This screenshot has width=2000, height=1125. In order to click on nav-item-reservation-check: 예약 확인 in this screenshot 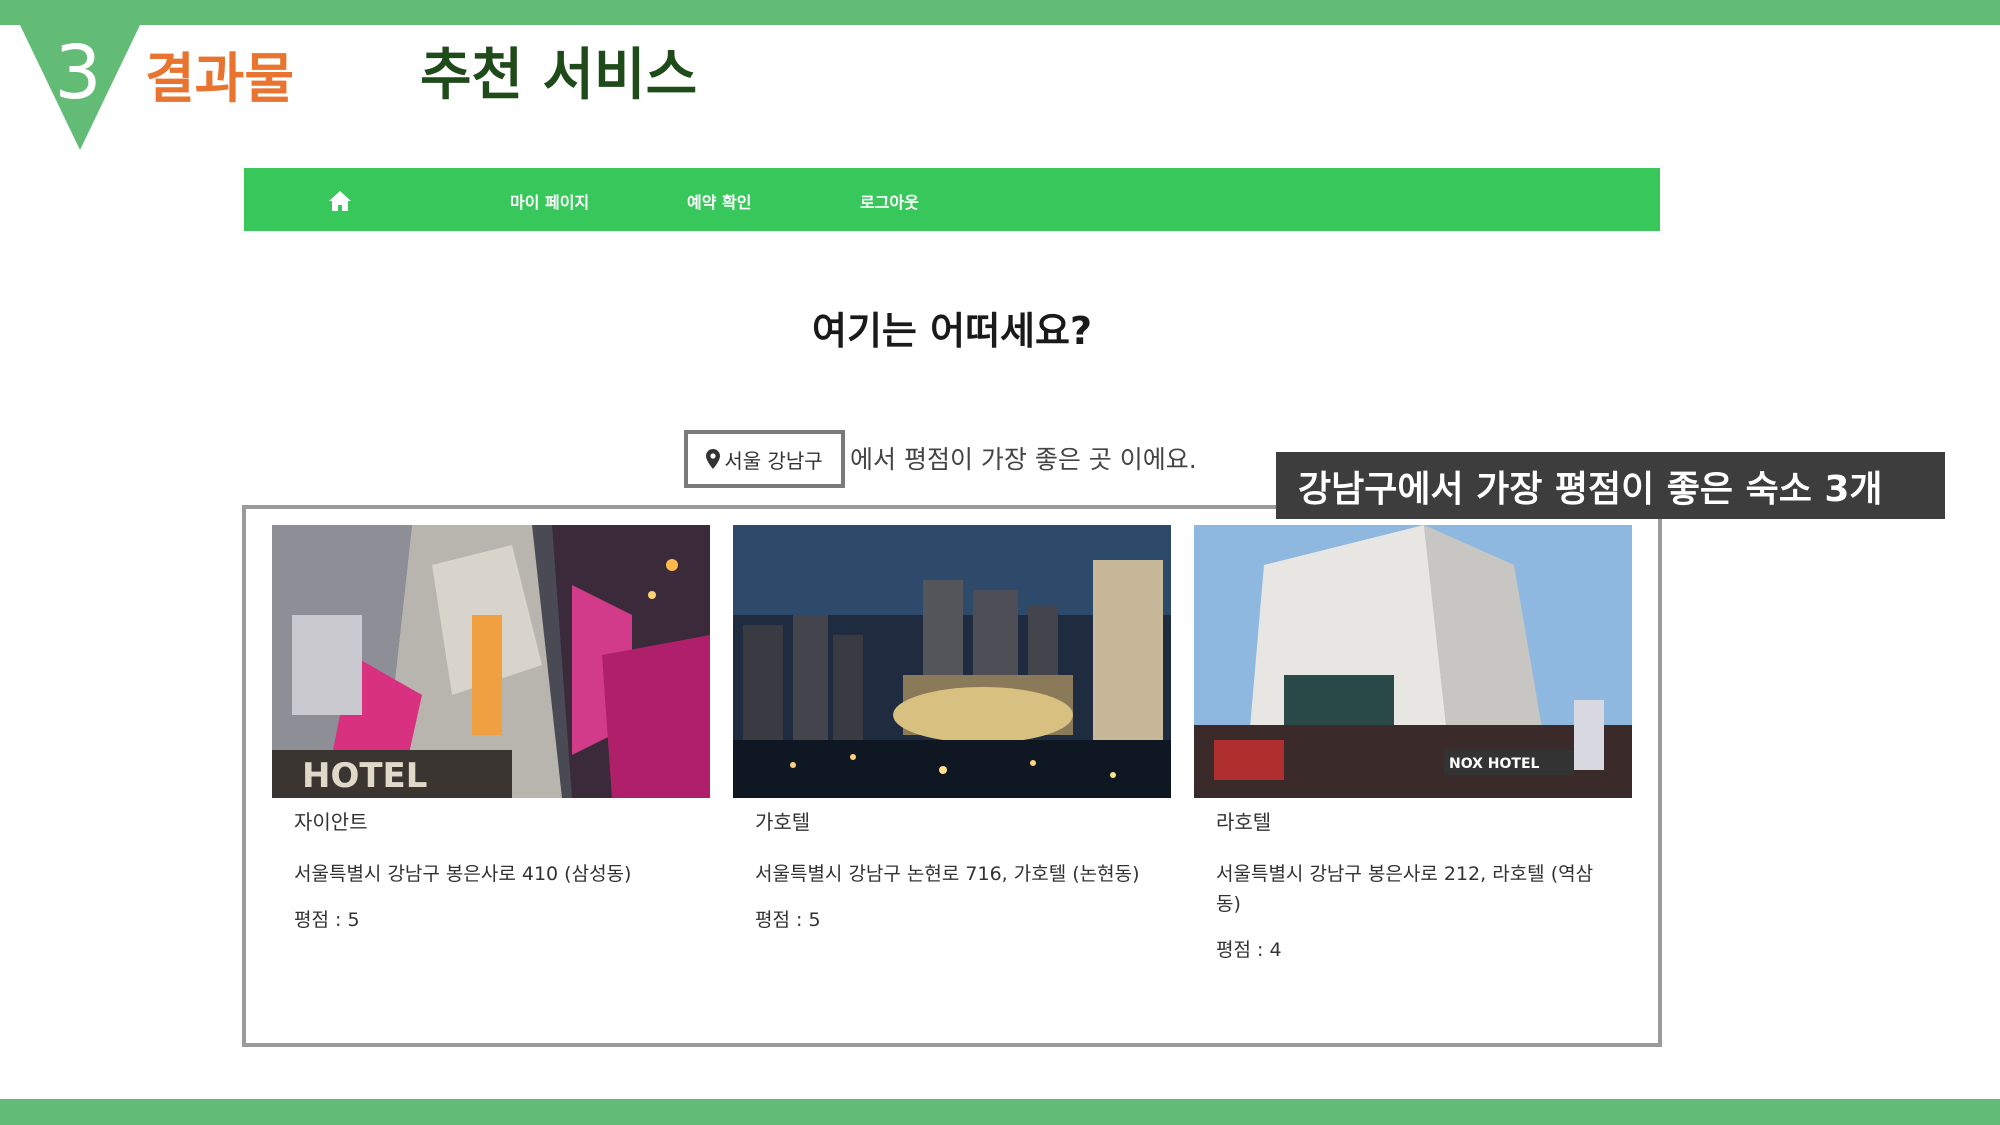, I will do `click(719, 201)`.